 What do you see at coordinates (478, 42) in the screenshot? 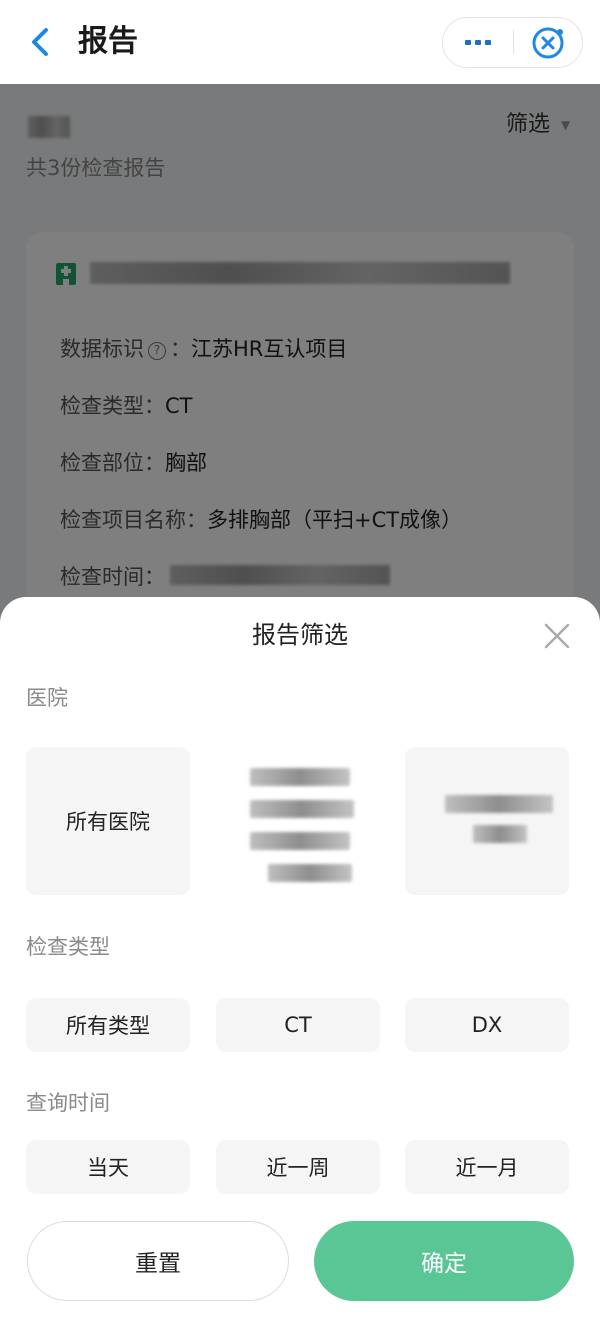
I see `more-icon` at bounding box center [478, 42].